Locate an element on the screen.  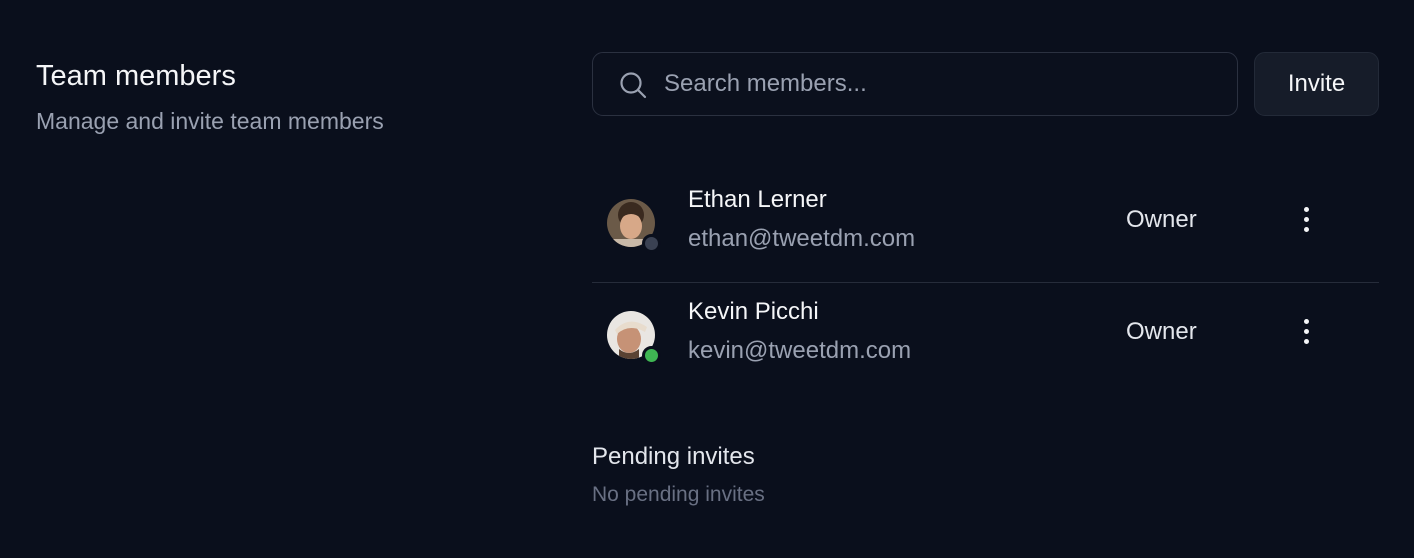
member-name: Ethan Lerner is located at coordinates (757, 199).